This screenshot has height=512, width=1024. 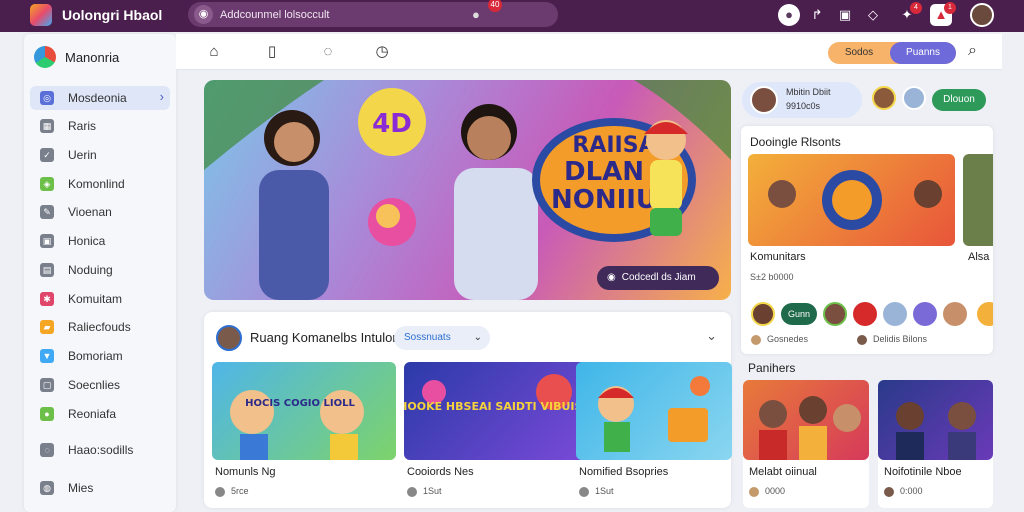 I want to click on video-meta: 1Sut, so click(x=424, y=491).